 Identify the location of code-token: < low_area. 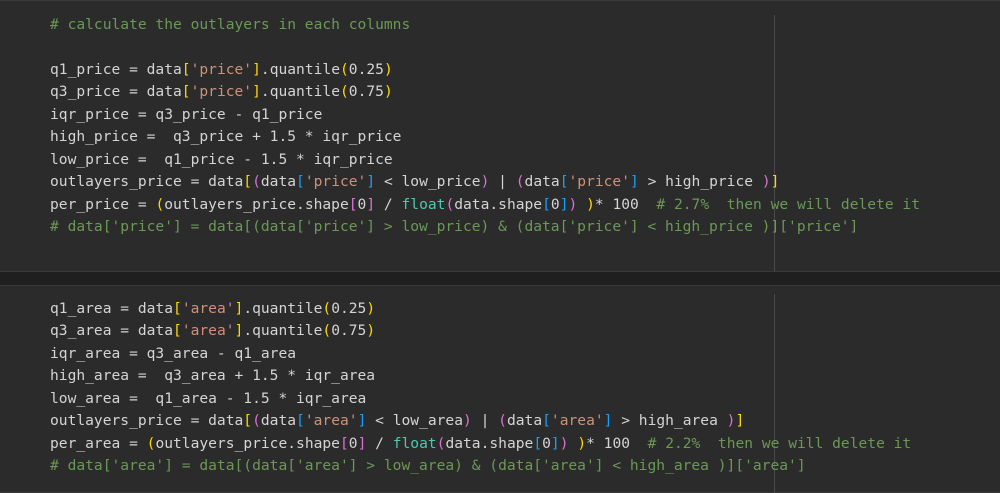
(415, 421).